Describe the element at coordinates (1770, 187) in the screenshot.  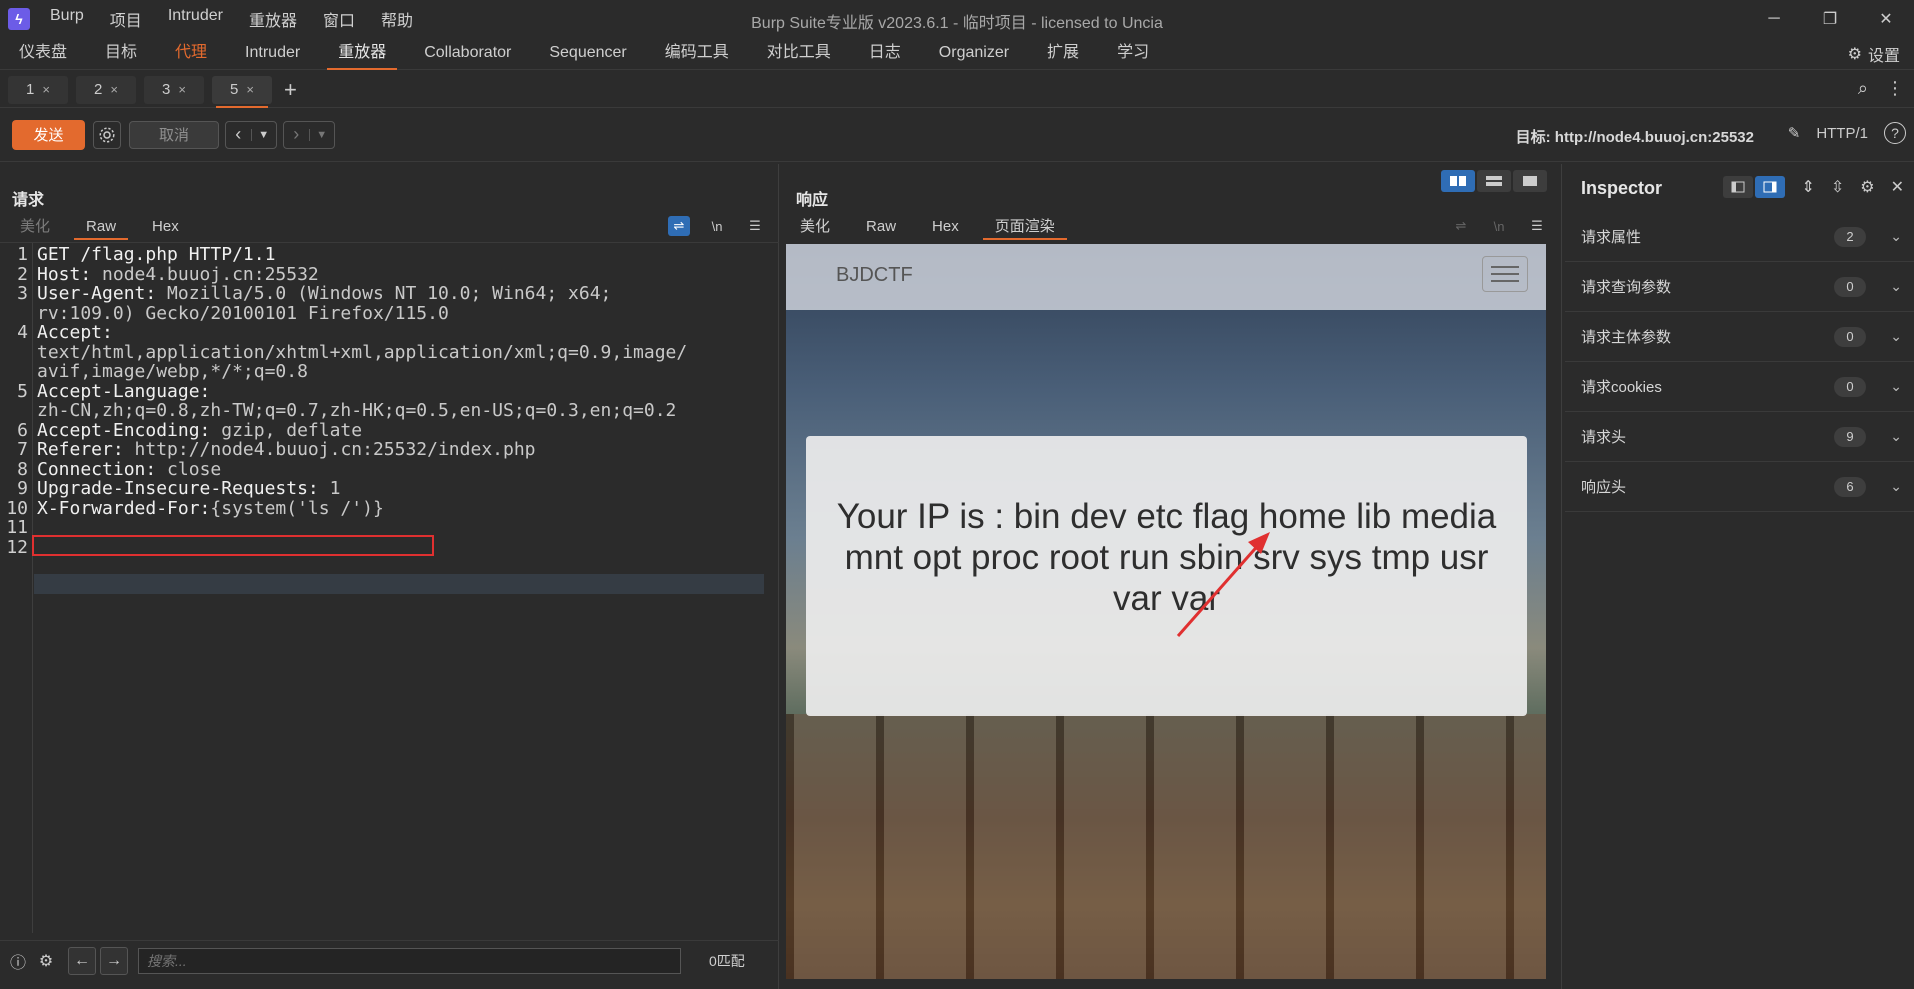
I see `layout-right-icon` at that location.